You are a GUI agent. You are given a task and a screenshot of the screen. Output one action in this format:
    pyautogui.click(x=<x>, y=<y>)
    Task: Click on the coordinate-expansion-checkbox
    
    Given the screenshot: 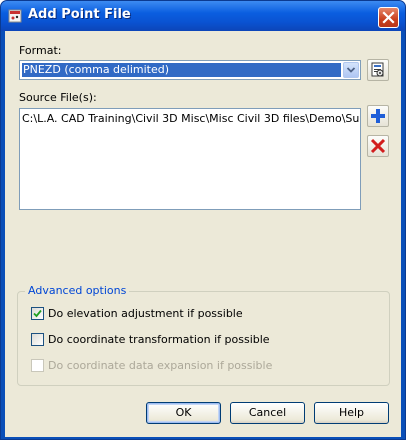 What is the action you would take?
    pyautogui.click(x=37, y=365)
    